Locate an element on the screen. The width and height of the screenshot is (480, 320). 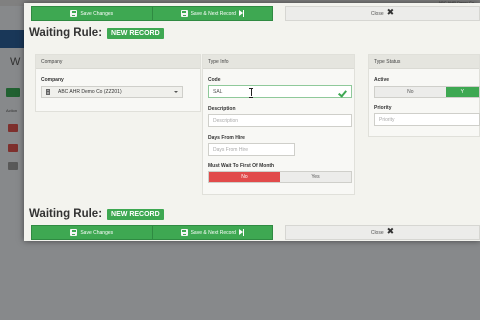
priority-input: Priority is located at coordinates (427, 119).